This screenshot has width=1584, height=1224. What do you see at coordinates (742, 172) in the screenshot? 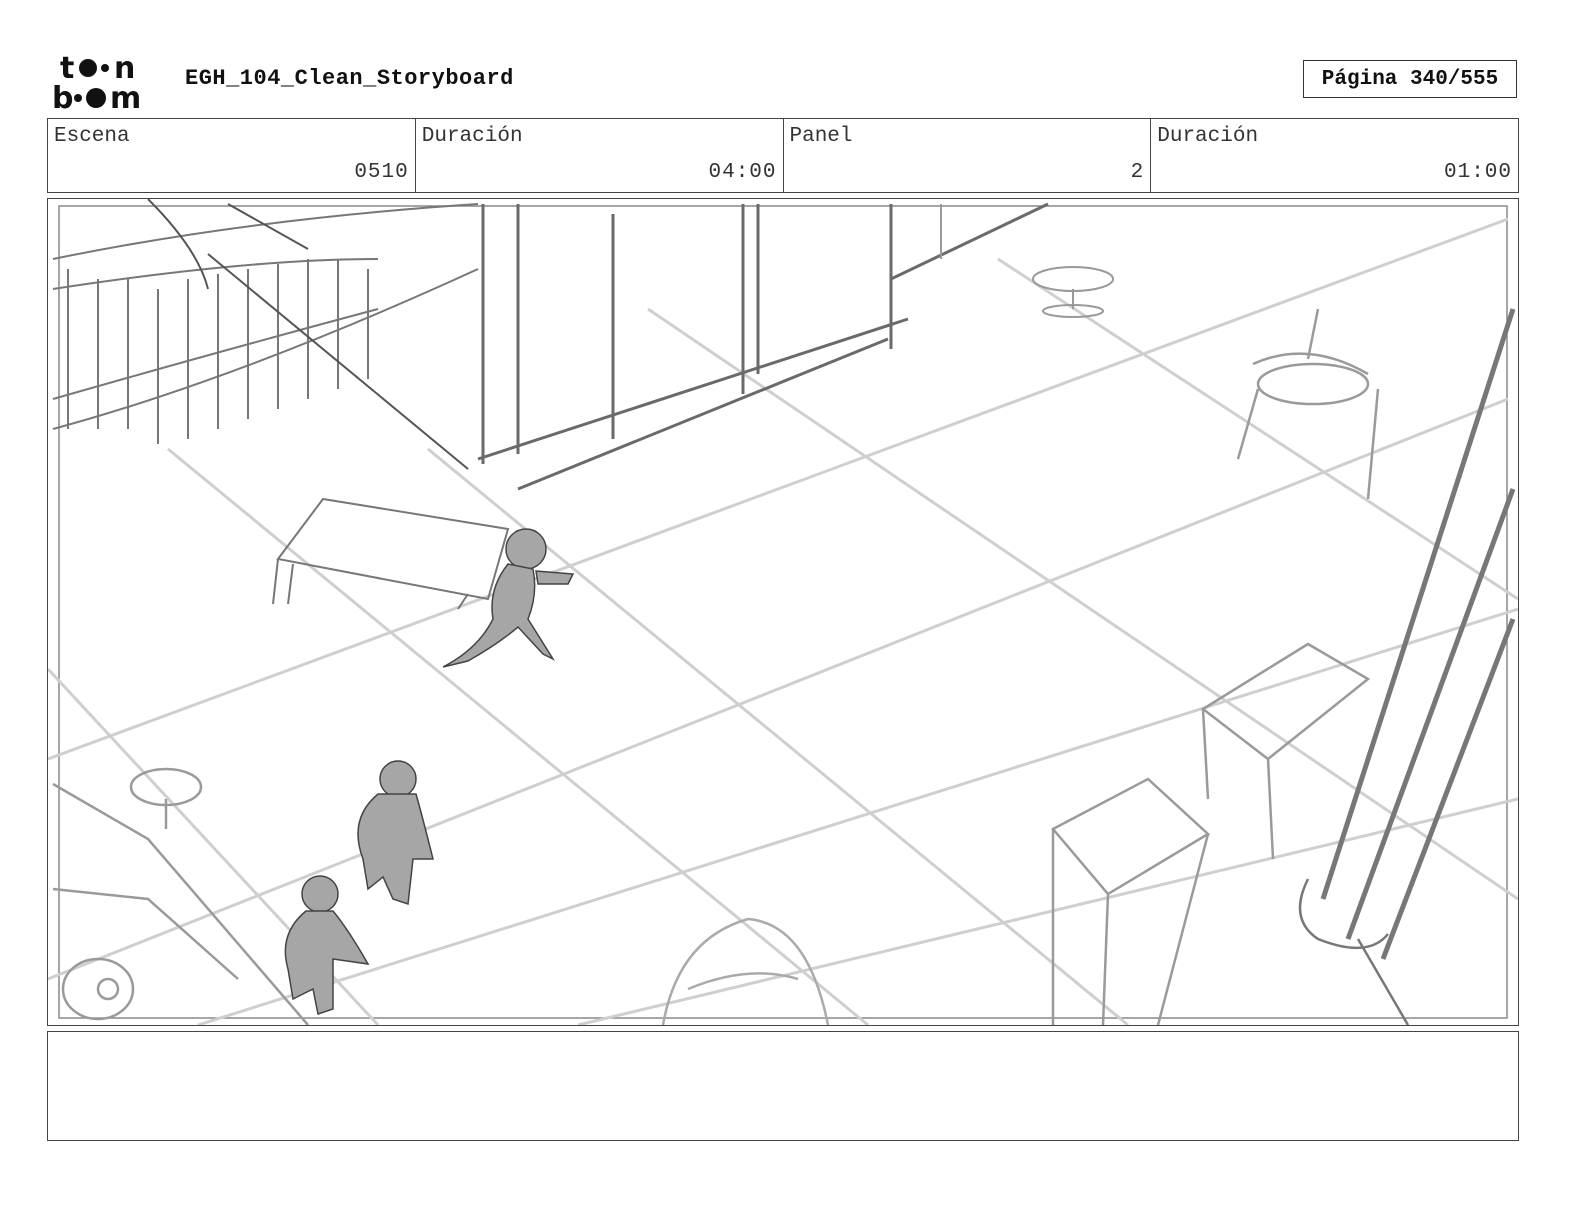
I see `scene-duration-value: 04:00` at bounding box center [742, 172].